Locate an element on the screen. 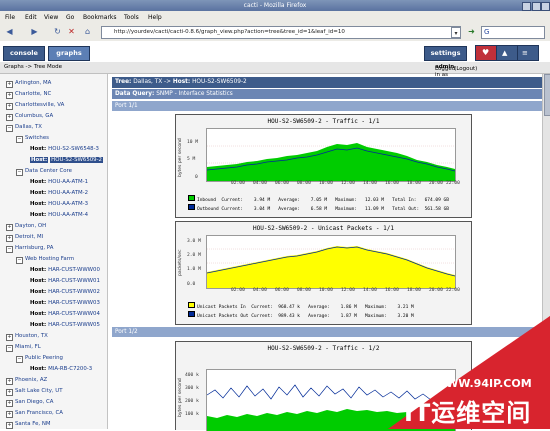 The width and height of the screenshot is (550, 431). preview-mode-button: ♥ is located at coordinates (486, 53).